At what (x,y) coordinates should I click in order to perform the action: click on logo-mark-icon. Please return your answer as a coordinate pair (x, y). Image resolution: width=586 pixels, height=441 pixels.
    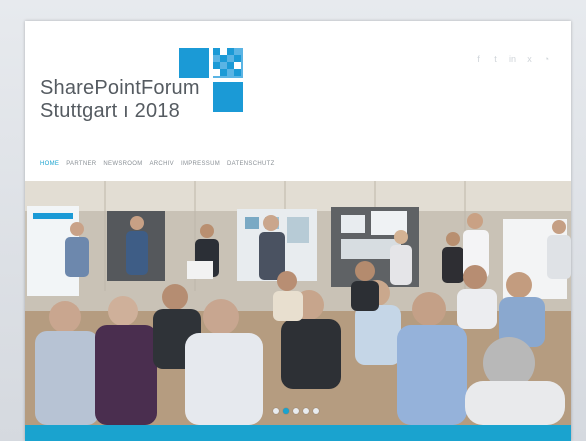
    Looking at the image, I should click on (211, 80).